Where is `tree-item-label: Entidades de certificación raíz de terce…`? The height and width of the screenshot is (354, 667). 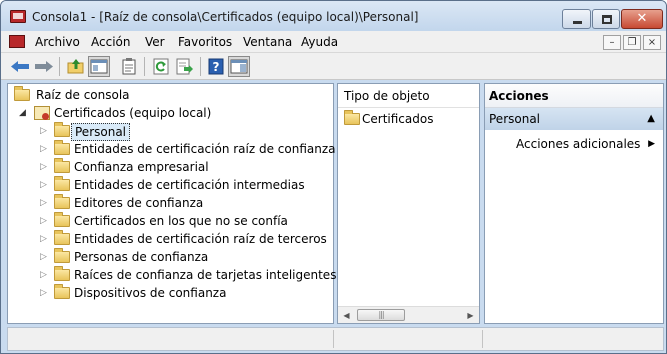 tree-item-label: Entidades de certificación raíz de terce… is located at coordinates (200, 239).